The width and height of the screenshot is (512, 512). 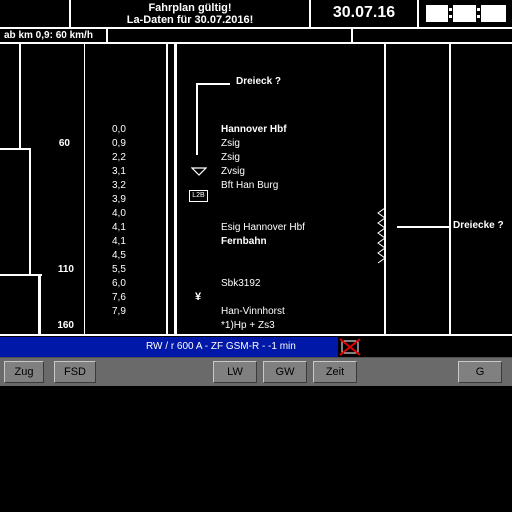 What do you see at coordinates (437, 13) in the screenshot?
I see `time-hours-box` at bounding box center [437, 13].